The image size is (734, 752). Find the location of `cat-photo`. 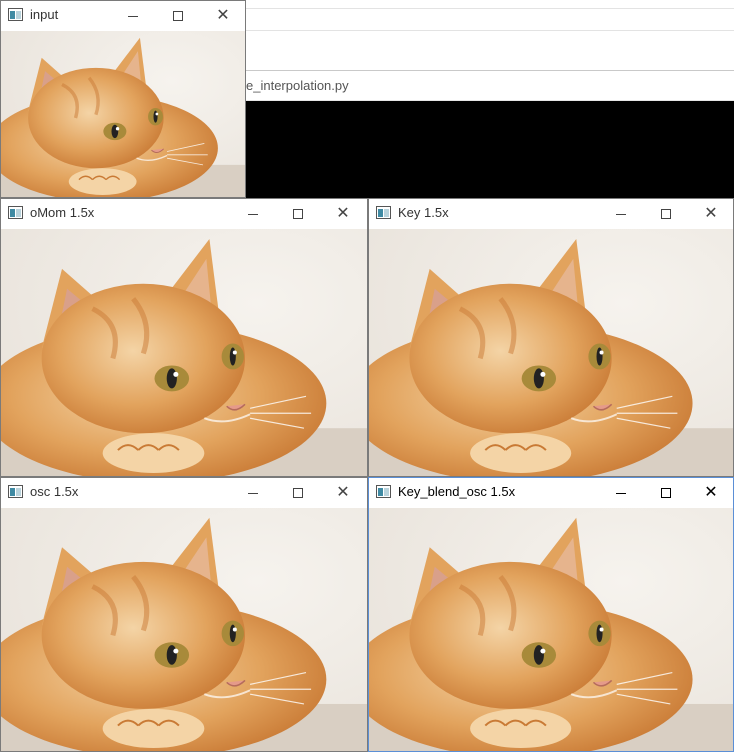

cat-photo is located at coordinates (123, 114).